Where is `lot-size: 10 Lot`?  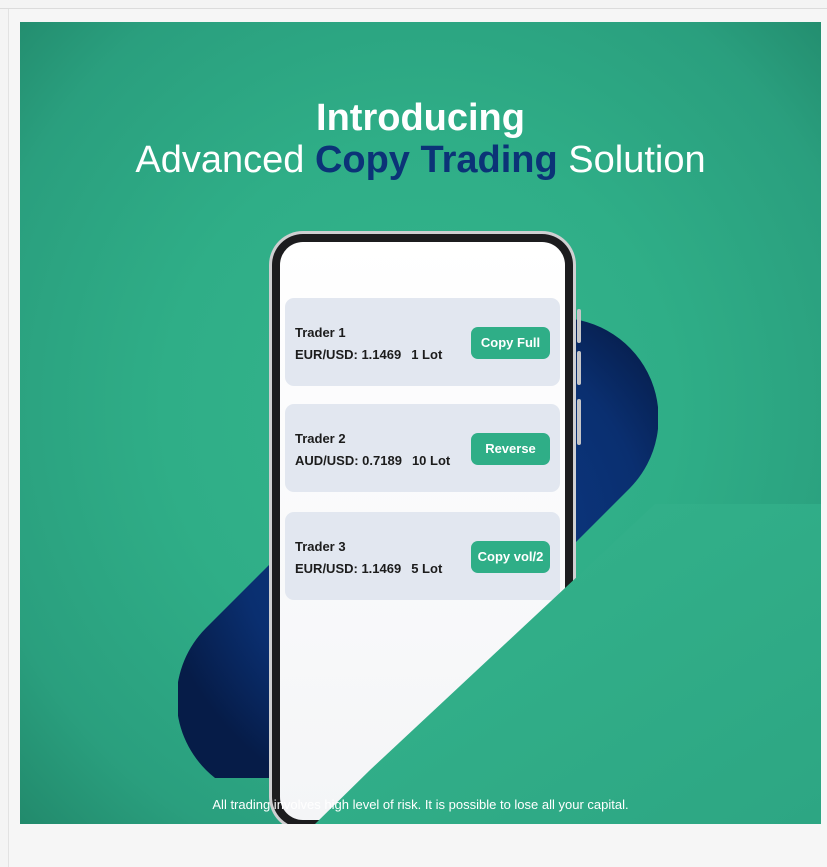
lot-size: 10 Lot is located at coordinates (431, 460).